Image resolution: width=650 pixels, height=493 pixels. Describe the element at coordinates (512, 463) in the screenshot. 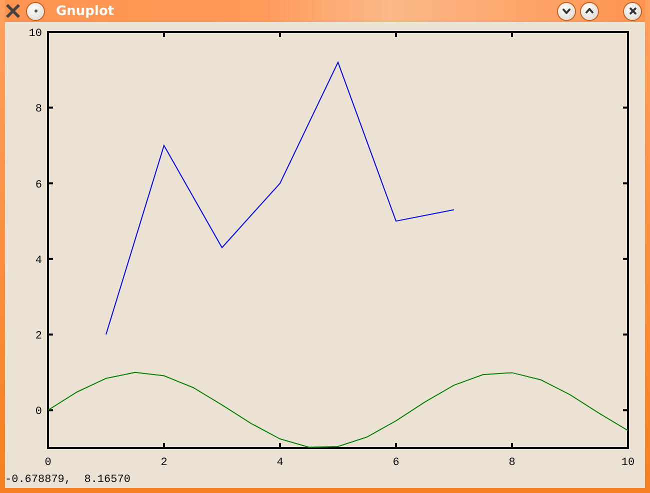

I see `x-tick-label: 8` at that location.